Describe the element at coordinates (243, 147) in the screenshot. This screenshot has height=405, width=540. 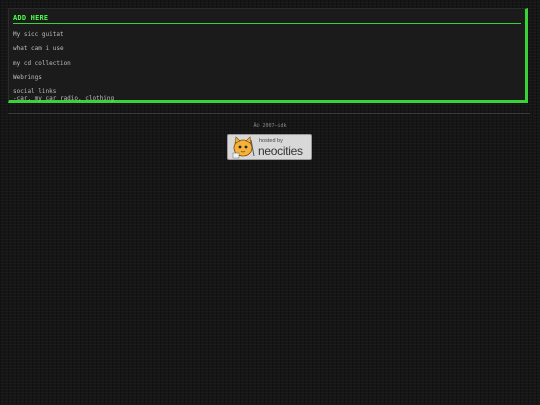
I see `neocities-cat-icon` at that location.